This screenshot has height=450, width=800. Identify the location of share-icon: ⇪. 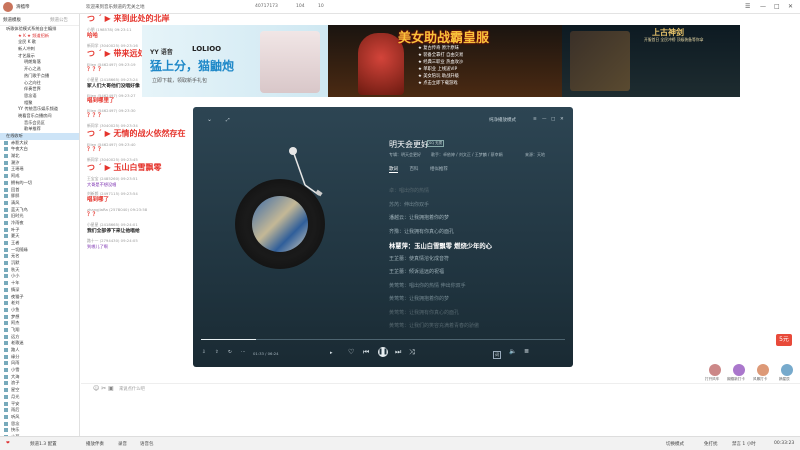
(217, 352).